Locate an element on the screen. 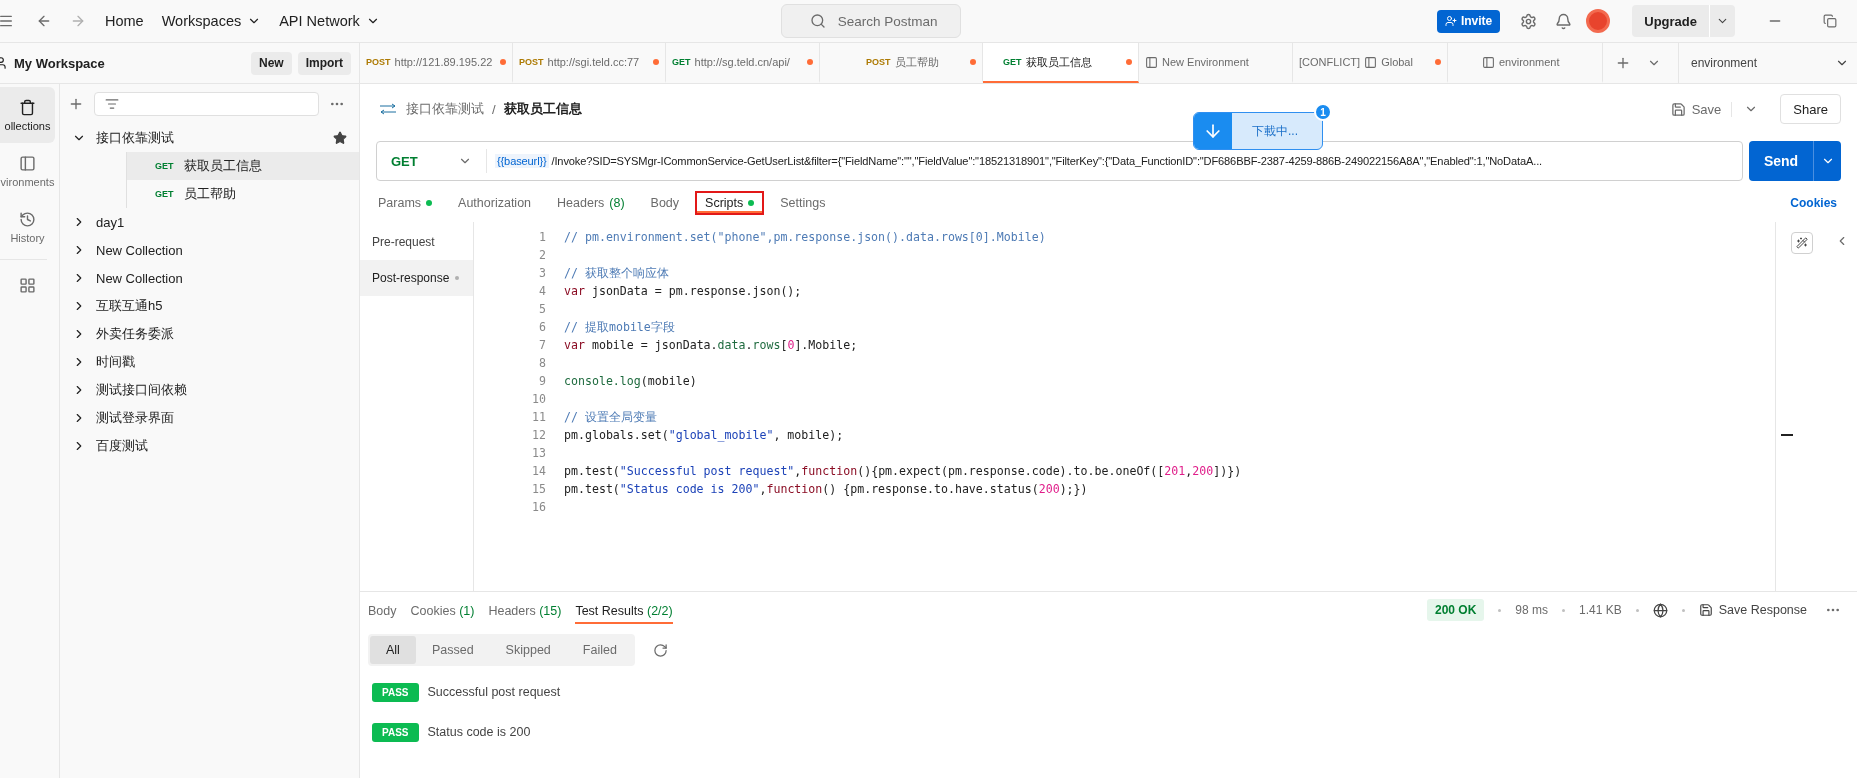  request-tab: environment is located at coordinates (1525, 63).